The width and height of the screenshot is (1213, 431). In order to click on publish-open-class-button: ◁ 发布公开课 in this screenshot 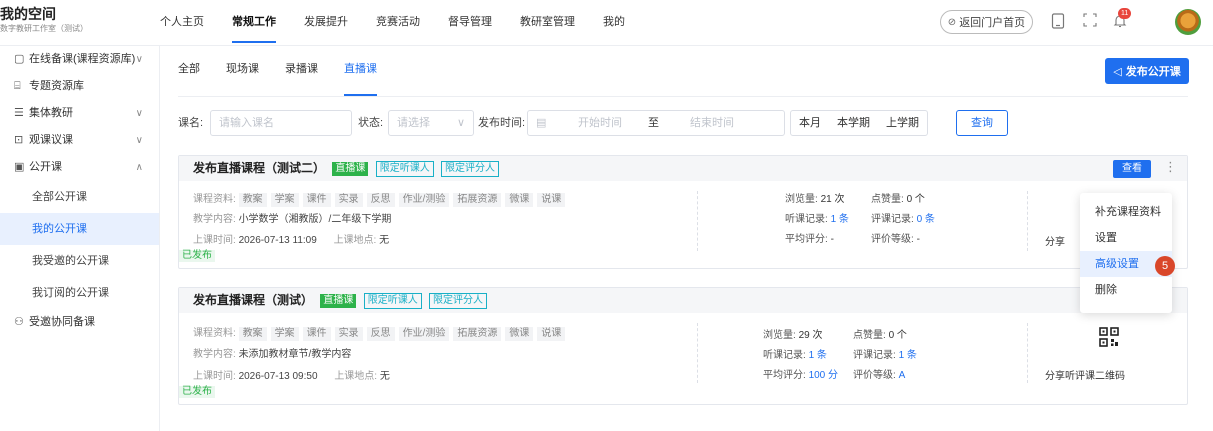, I will do `click(1147, 71)`.